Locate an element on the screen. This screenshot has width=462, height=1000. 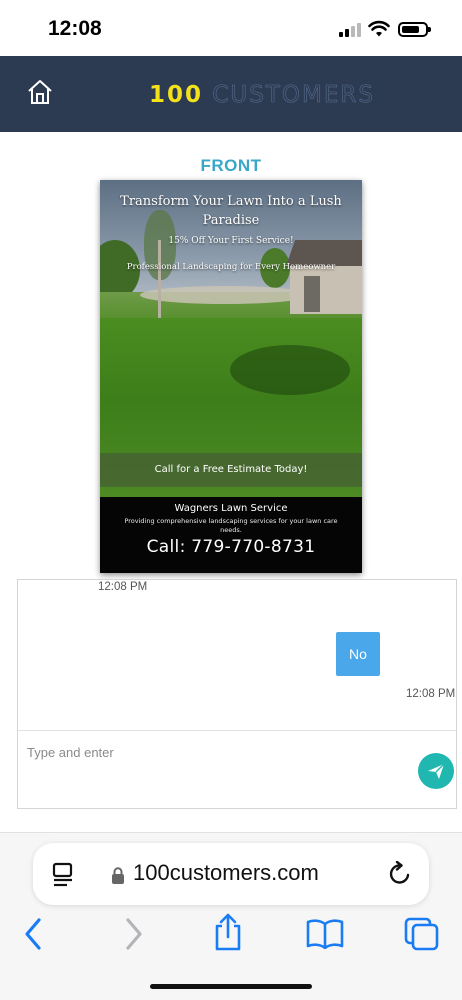
bookmarks-icon is located at coordinates (325, 934).